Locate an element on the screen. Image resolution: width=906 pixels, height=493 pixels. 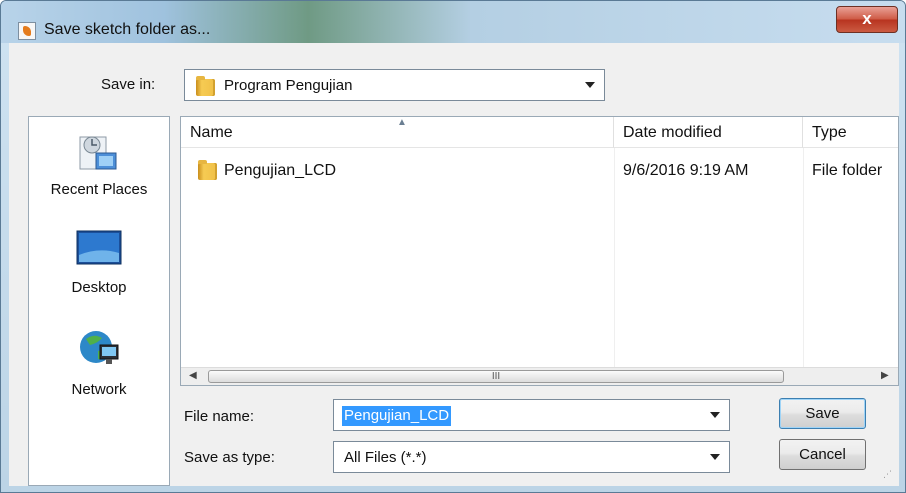
save-as-type-dropdown: All Files (*.*) is located at coordinates (531, 457).